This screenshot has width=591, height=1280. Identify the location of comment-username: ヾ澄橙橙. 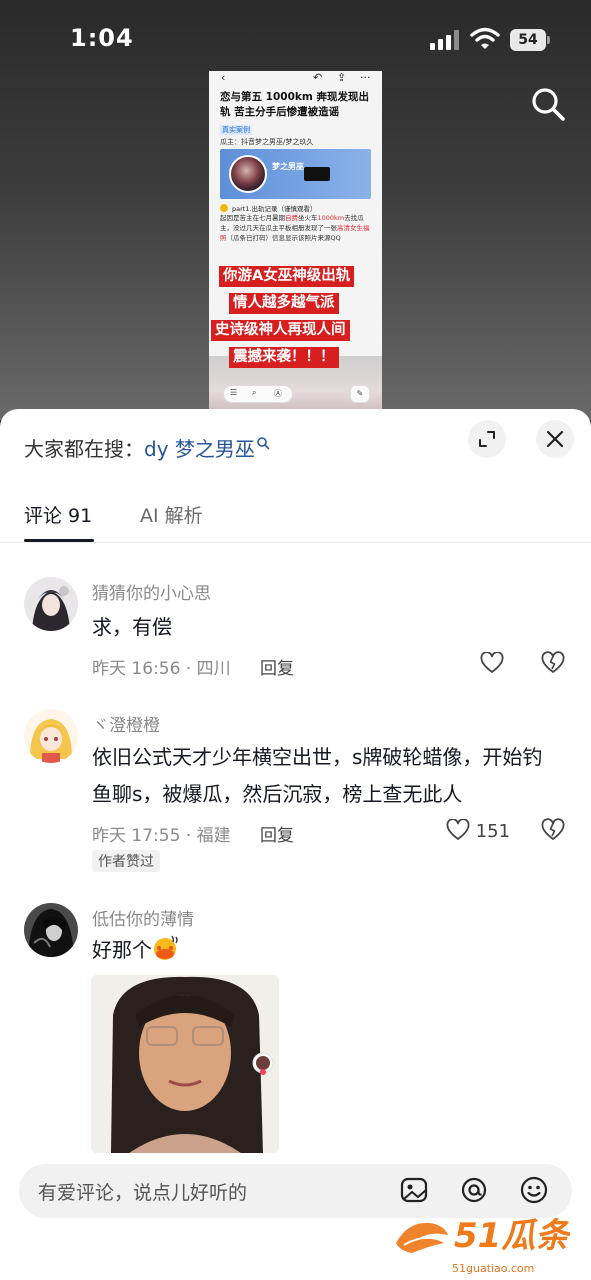
(126, 723).